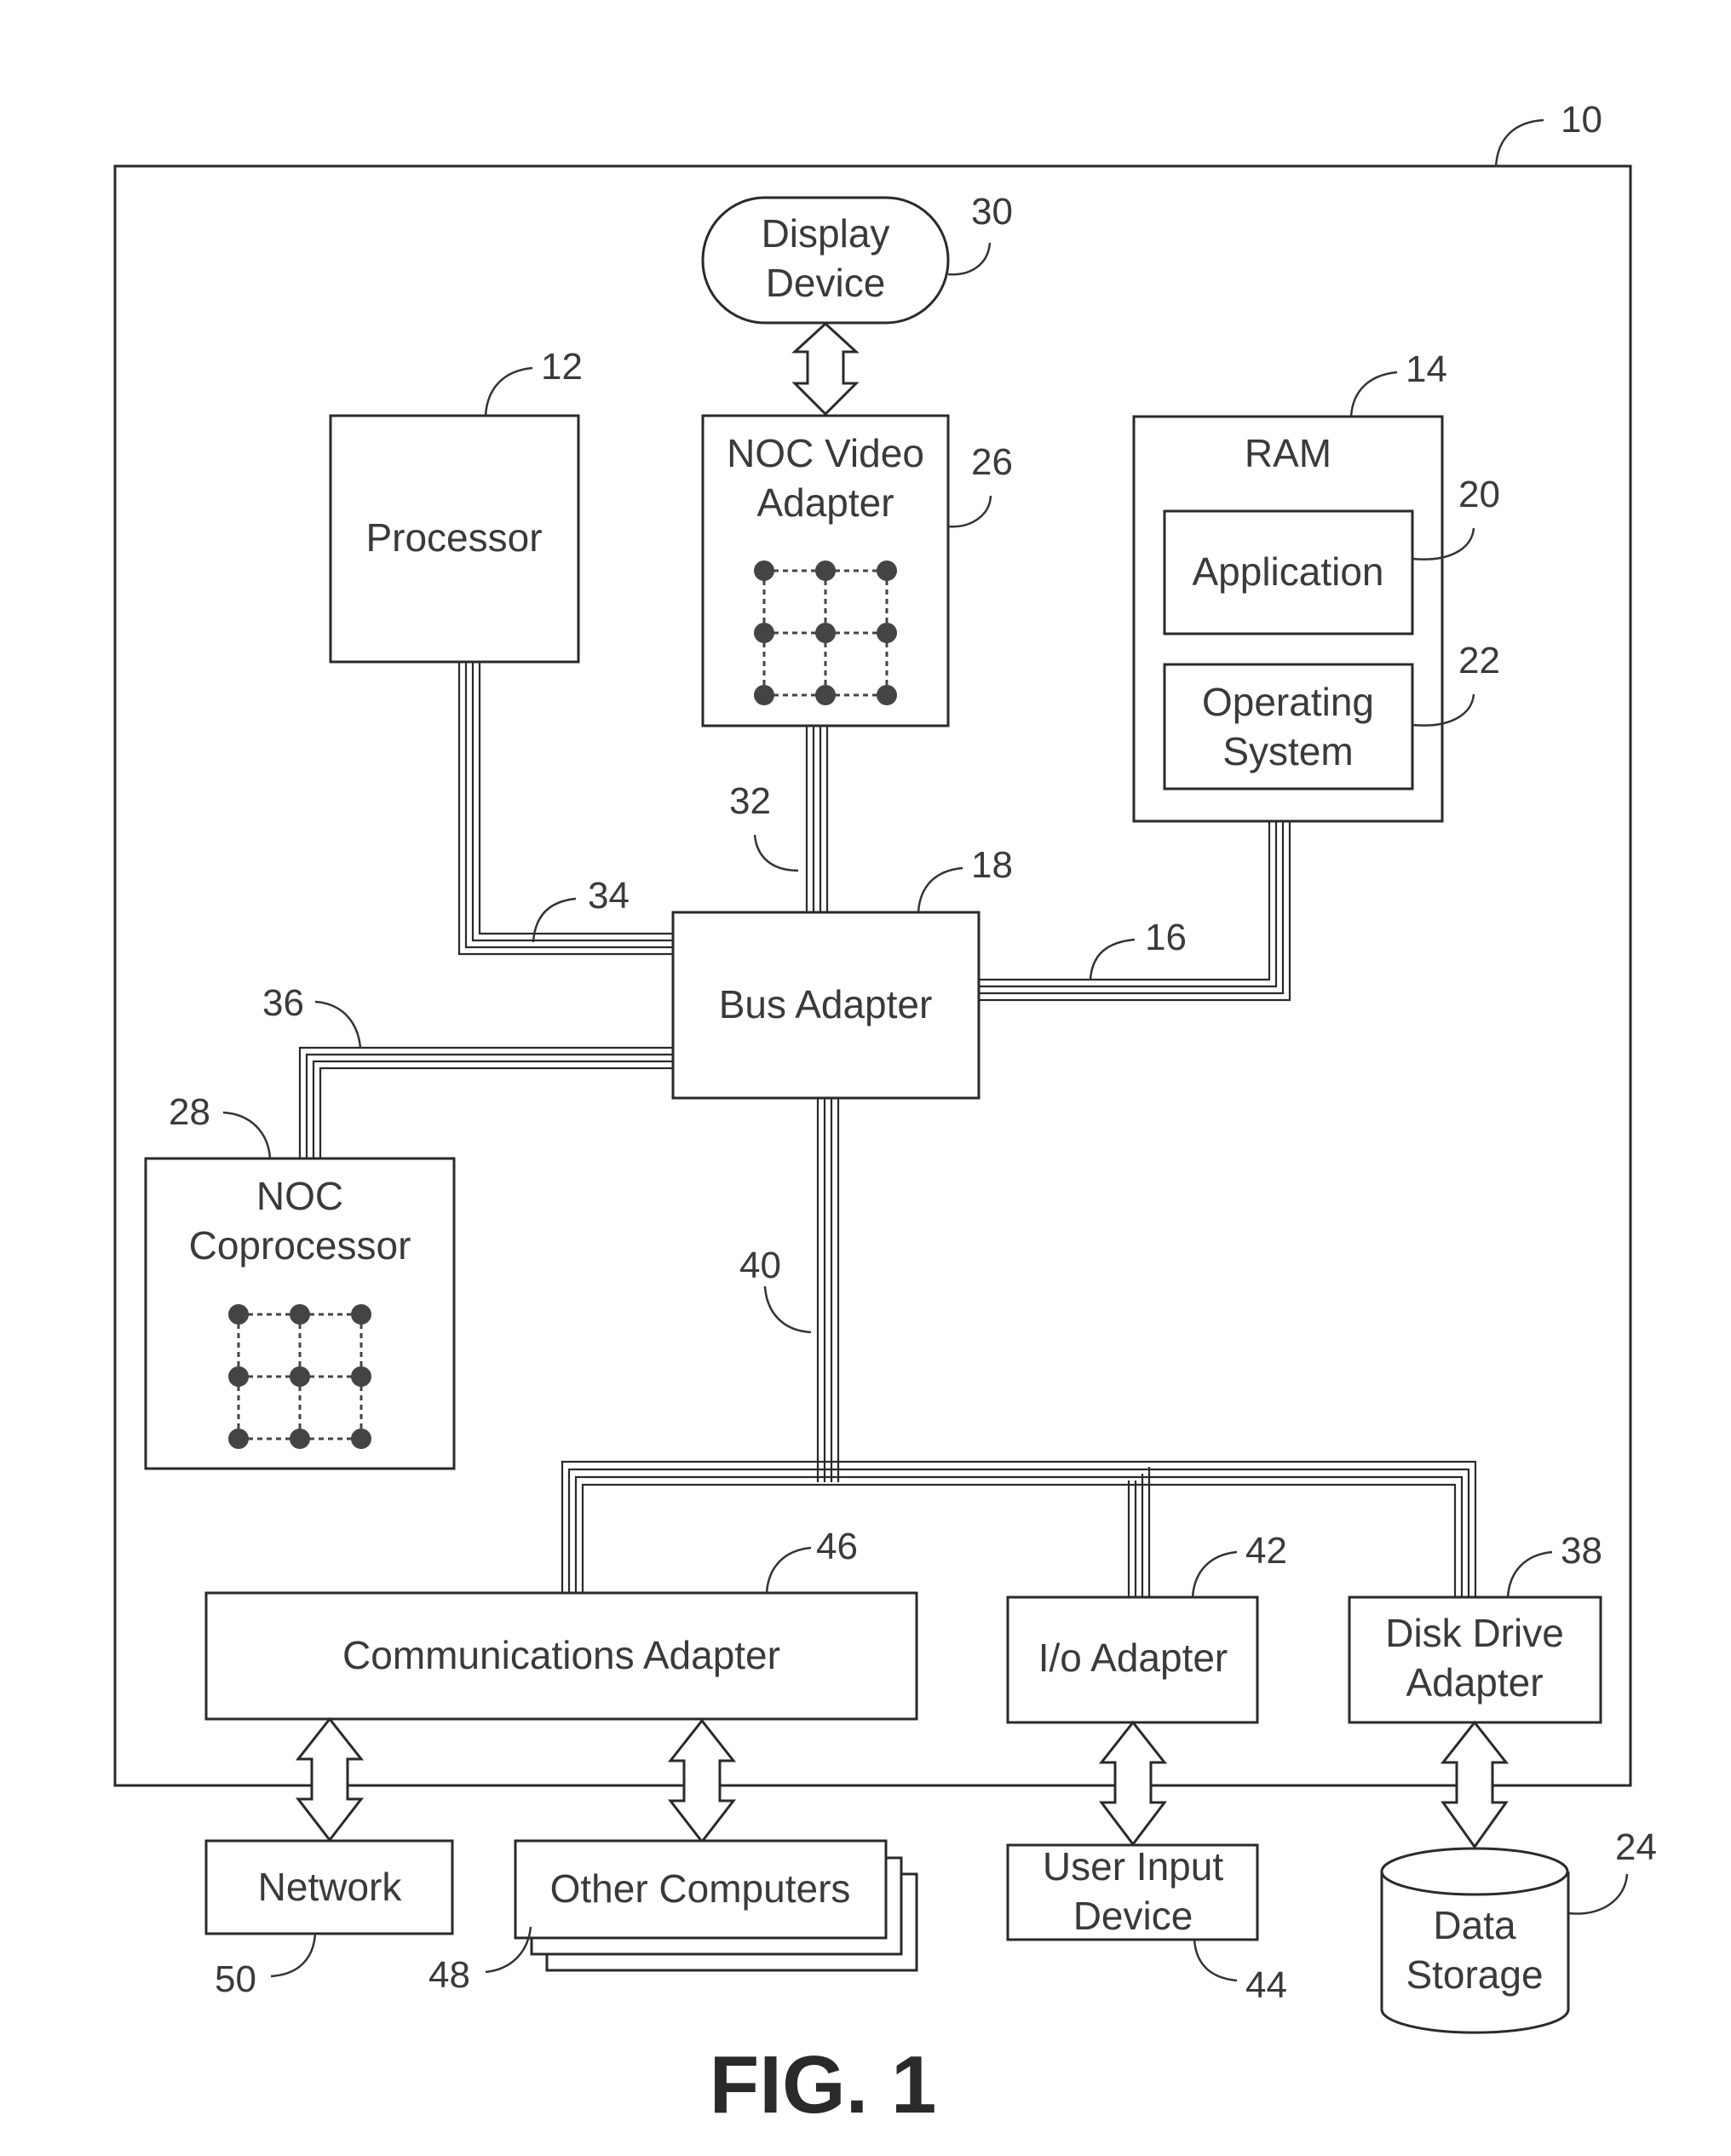  I want to click on ref-48: 48, so click(449, 1975).